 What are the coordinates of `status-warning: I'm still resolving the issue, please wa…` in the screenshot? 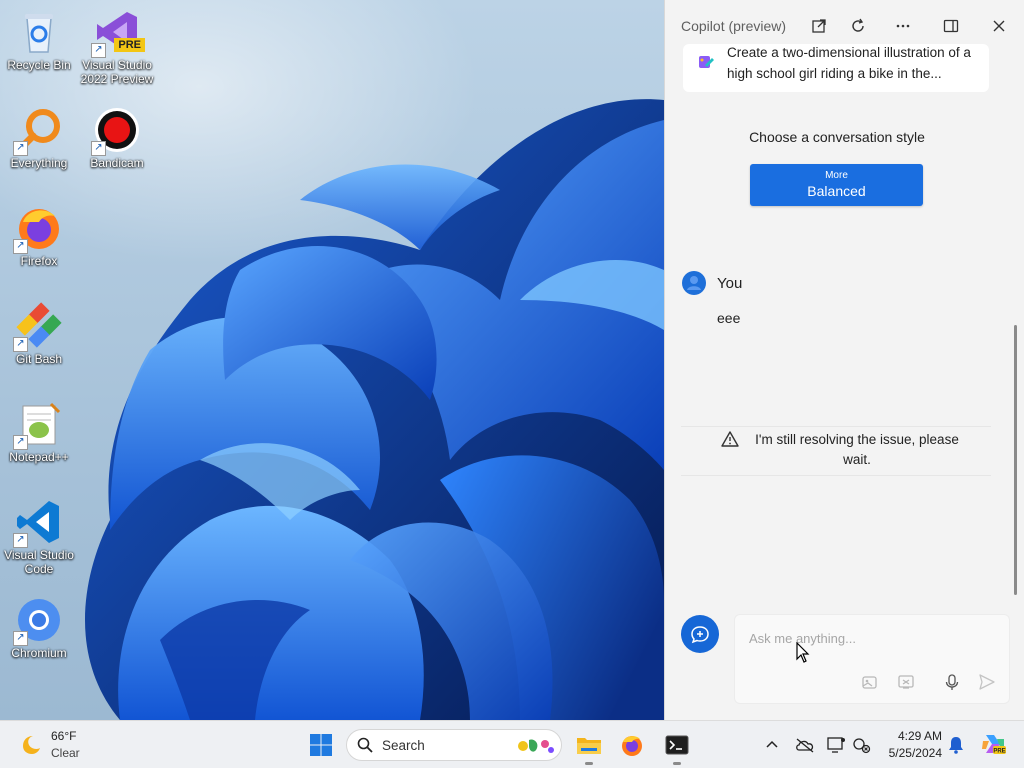 It's located at (836, 451).